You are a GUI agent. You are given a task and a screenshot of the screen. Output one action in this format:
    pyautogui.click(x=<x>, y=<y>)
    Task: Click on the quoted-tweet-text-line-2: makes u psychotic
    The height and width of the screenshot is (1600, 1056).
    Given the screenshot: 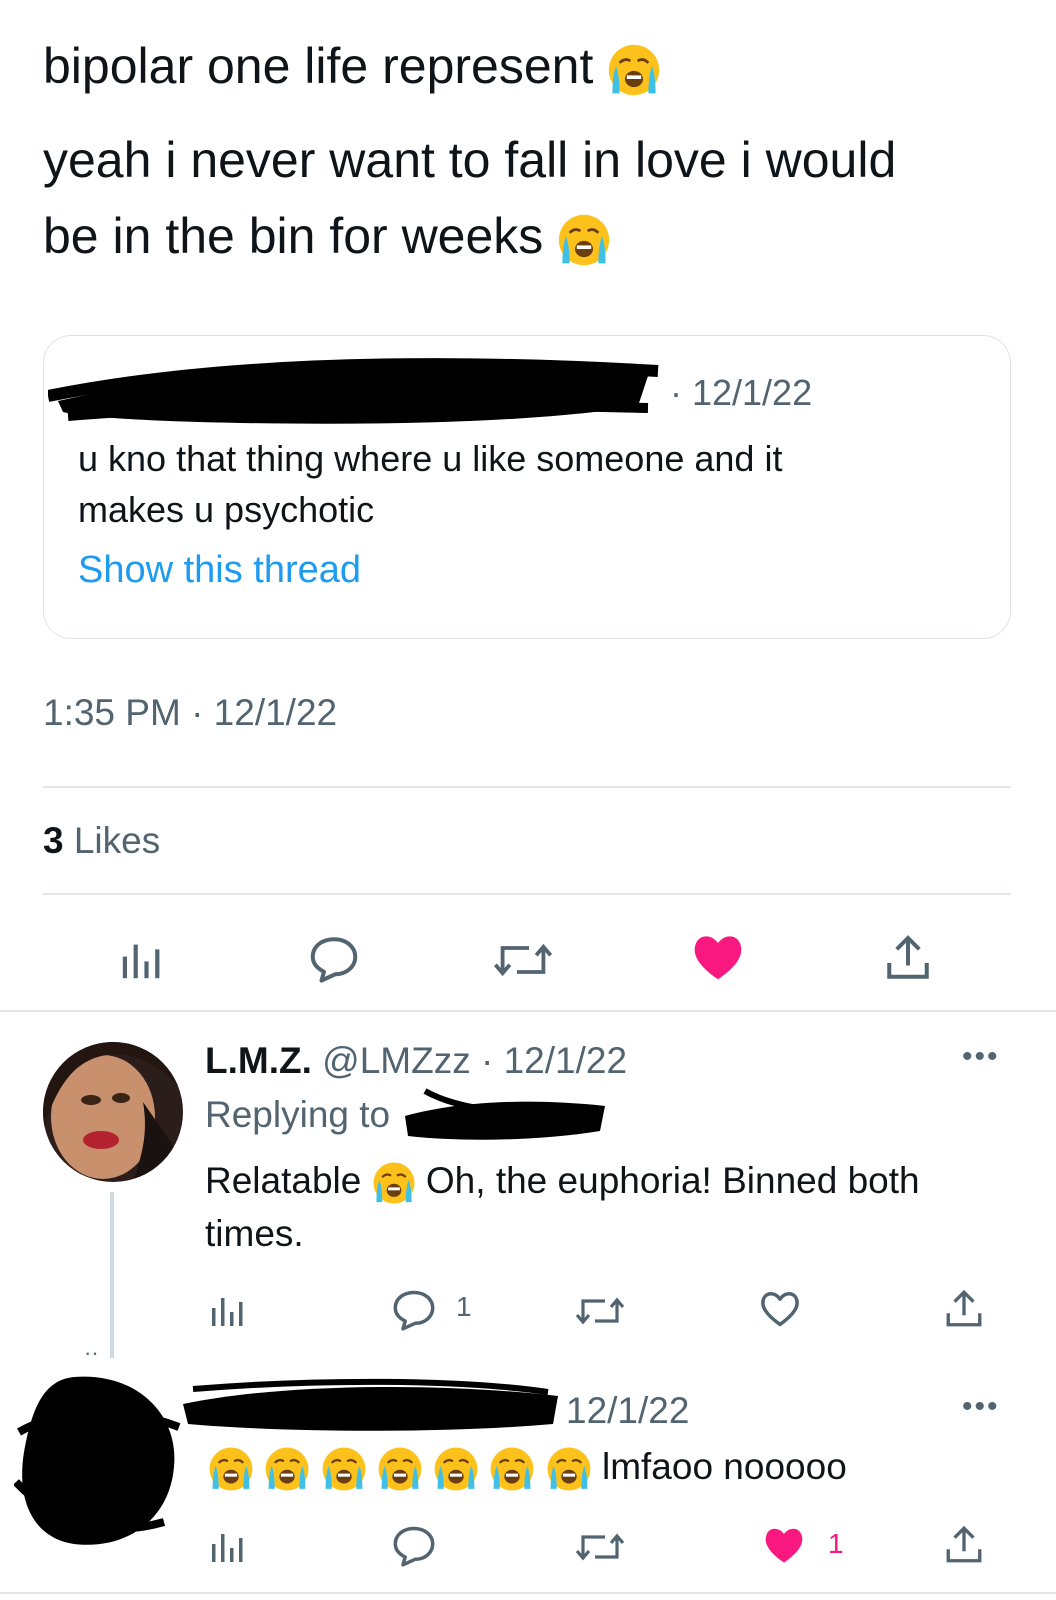 What is the action you would take?
    pyautogui.click(x=226, y=509)
    